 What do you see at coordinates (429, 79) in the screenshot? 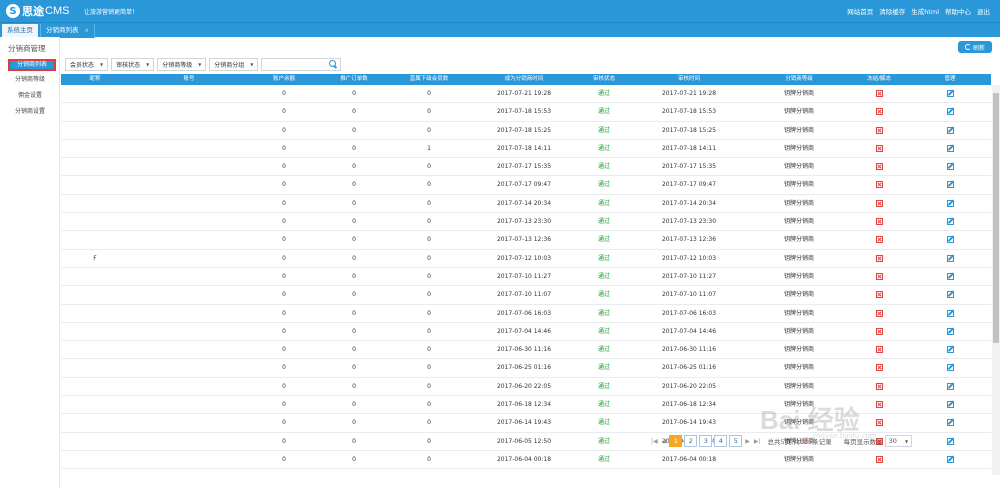
I see `col-subordinates: 直属下级会员数` at bounding box center [429, 79].